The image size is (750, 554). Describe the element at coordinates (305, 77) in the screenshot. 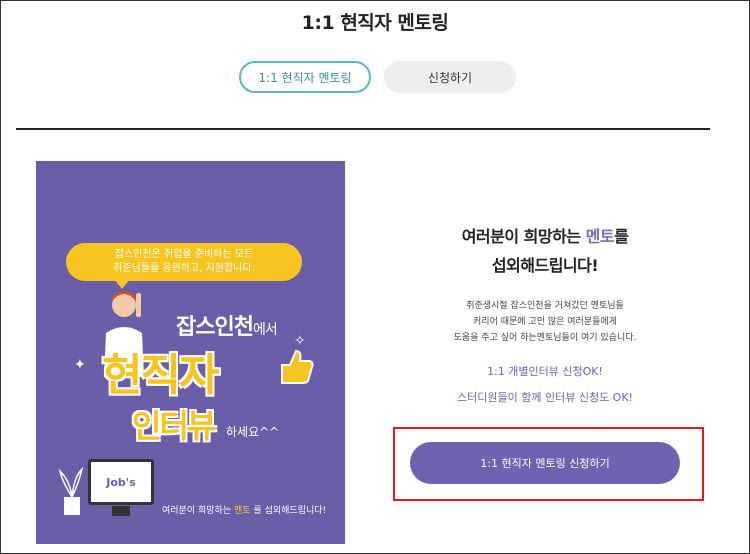

I see `tab-mentoring: 1:1 현직자 멘토링` at that location.